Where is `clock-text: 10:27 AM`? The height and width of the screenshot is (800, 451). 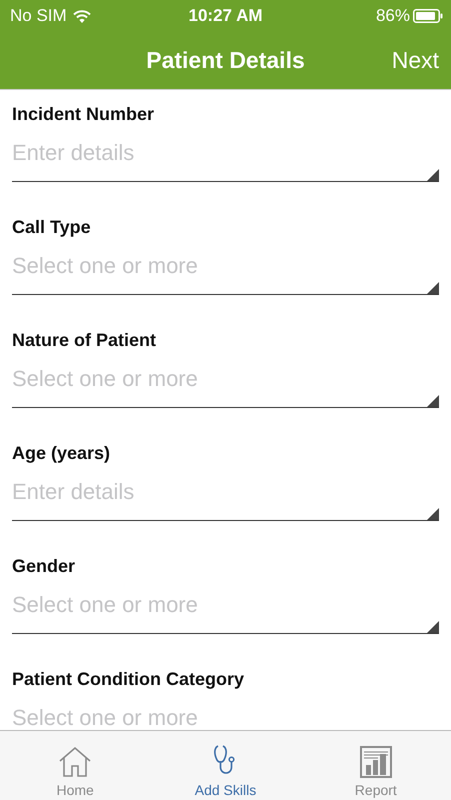 clock-text: 10:27 AM is located at coordinates (225, 16).